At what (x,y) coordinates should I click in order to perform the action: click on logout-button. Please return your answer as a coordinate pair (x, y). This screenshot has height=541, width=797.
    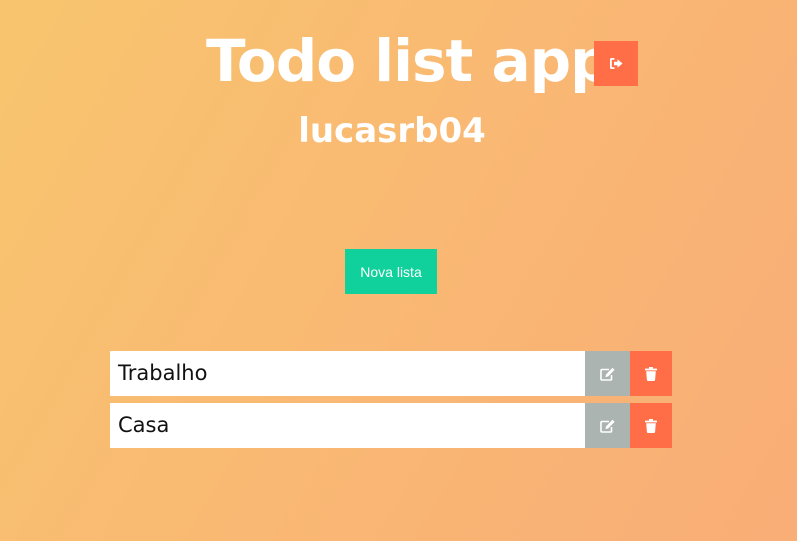
    Looking at the image, I should click on (616, 63).